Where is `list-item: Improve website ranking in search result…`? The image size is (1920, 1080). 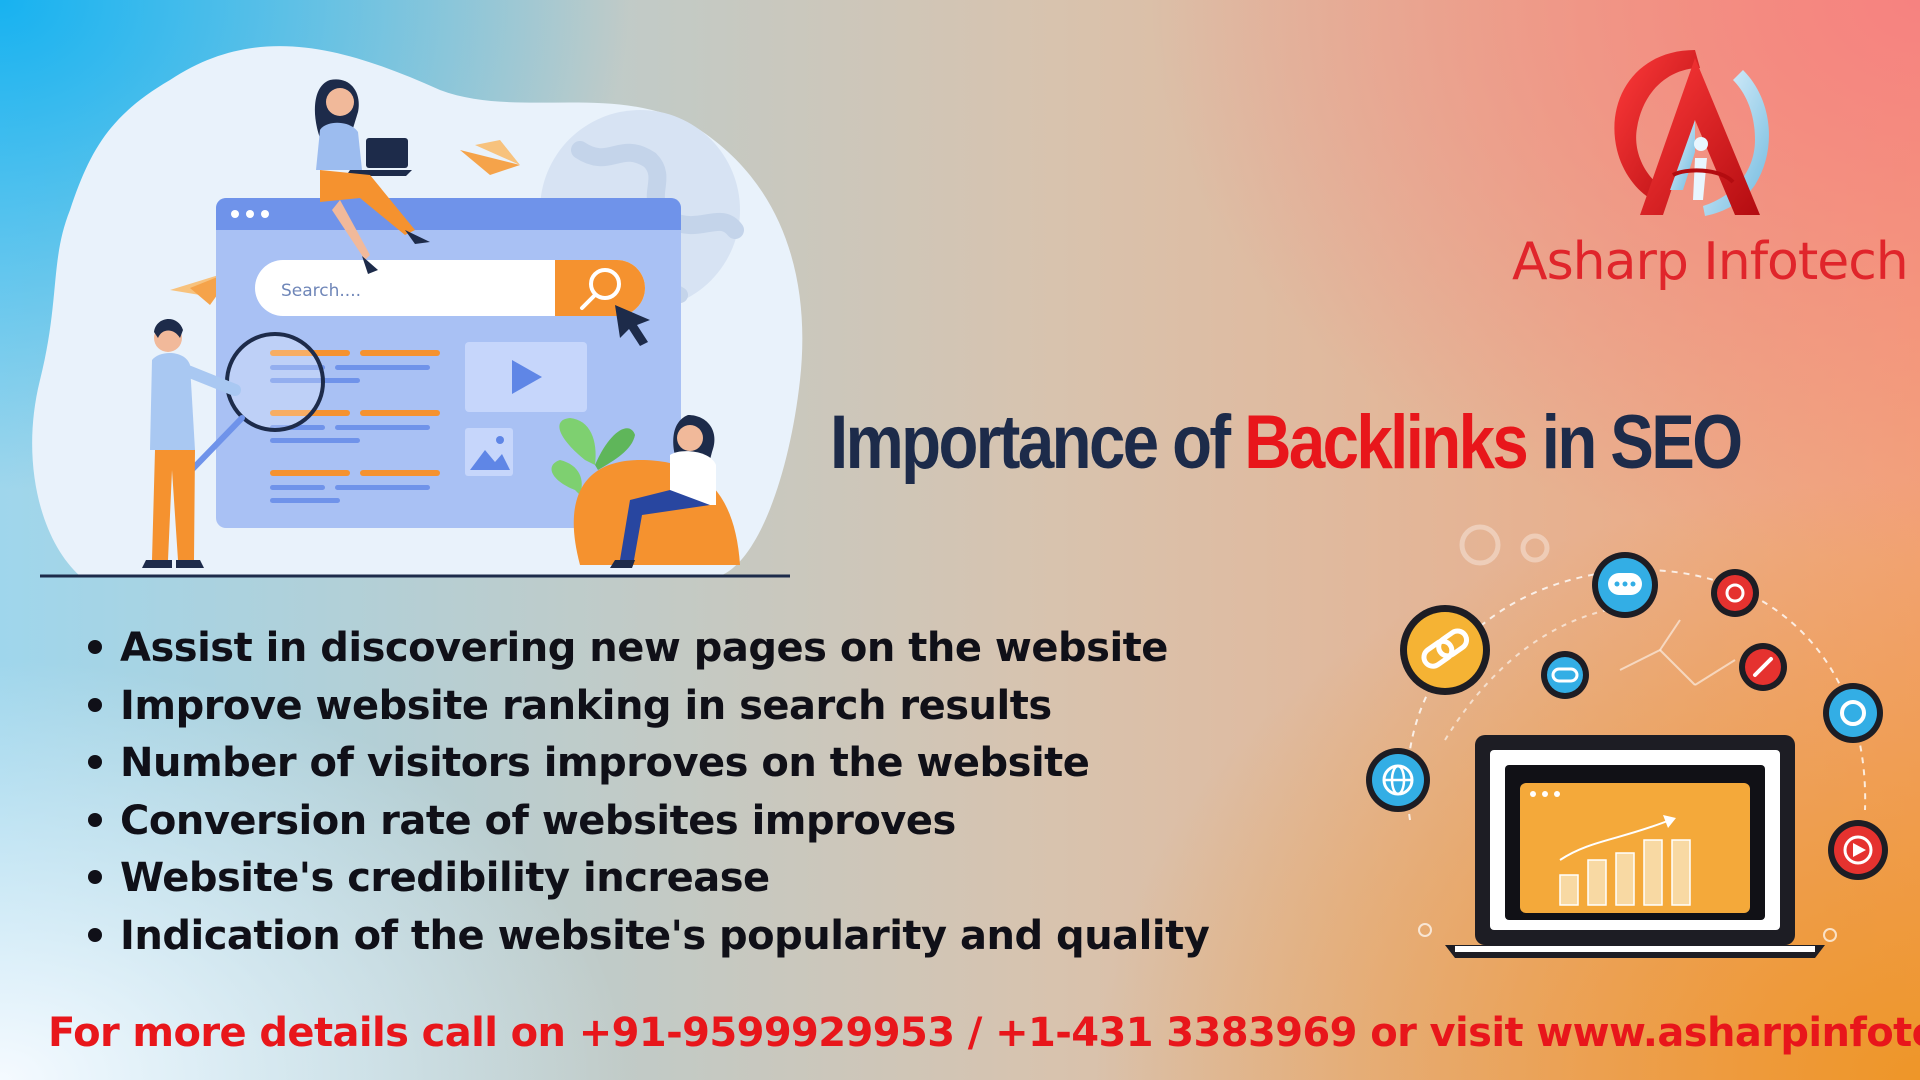
list-item: Improve website ranking in search result… is located at coordinates (645, 707).